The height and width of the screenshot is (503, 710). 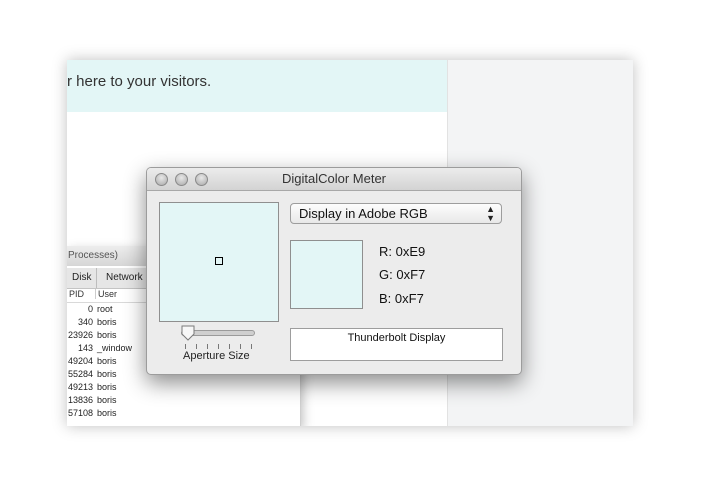 I want to click on blue-readout: B: 0xF7, so click(x=401, y=298).